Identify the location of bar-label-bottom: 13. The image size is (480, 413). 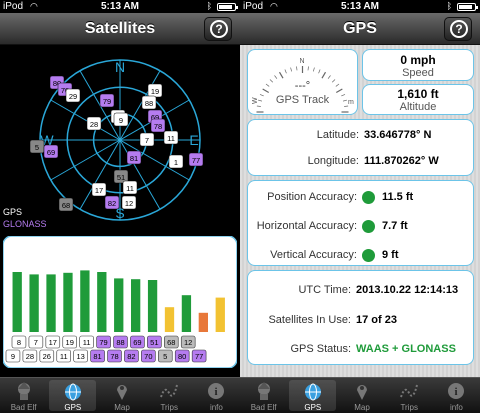
(80, 356).